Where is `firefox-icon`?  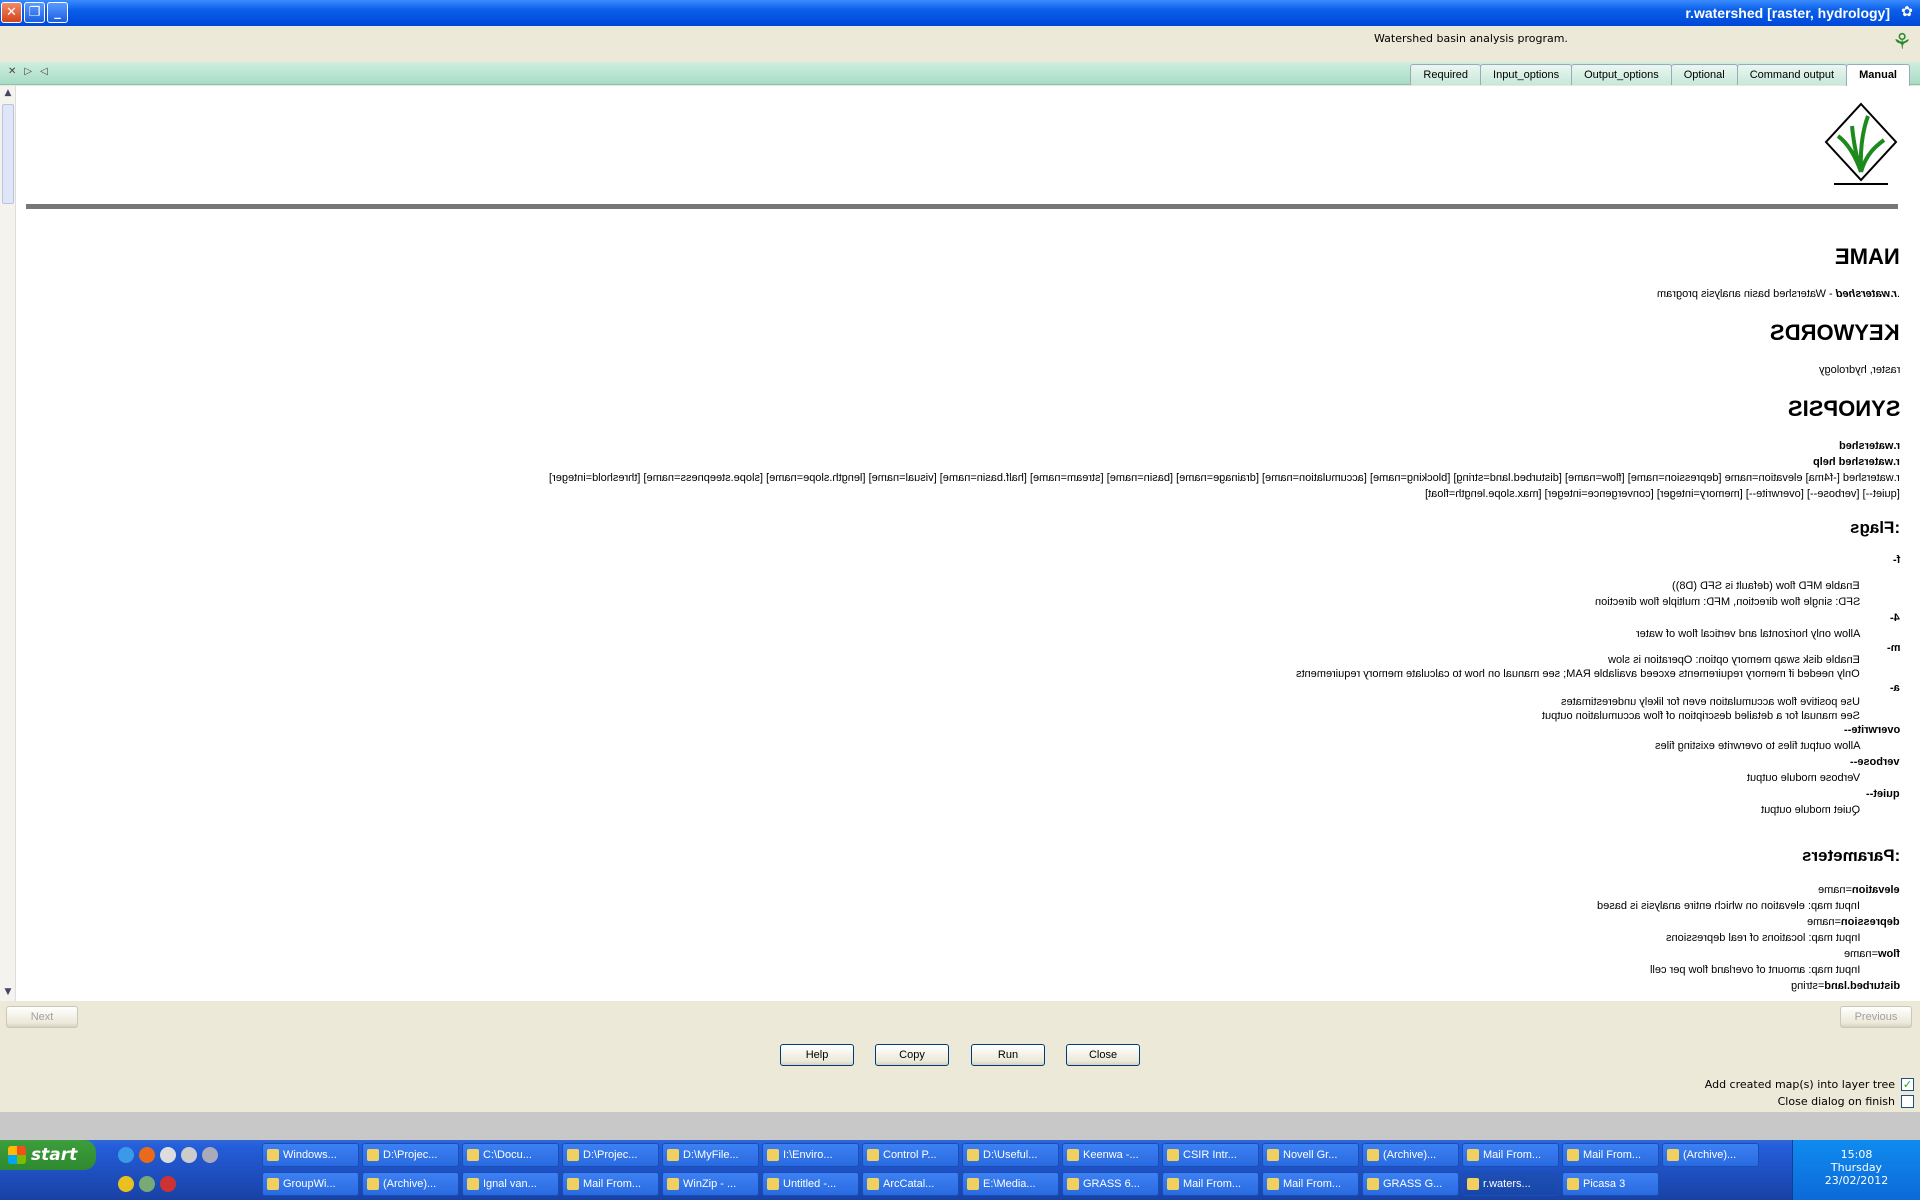
firefox-icon is located at coordinates (147, 1155).